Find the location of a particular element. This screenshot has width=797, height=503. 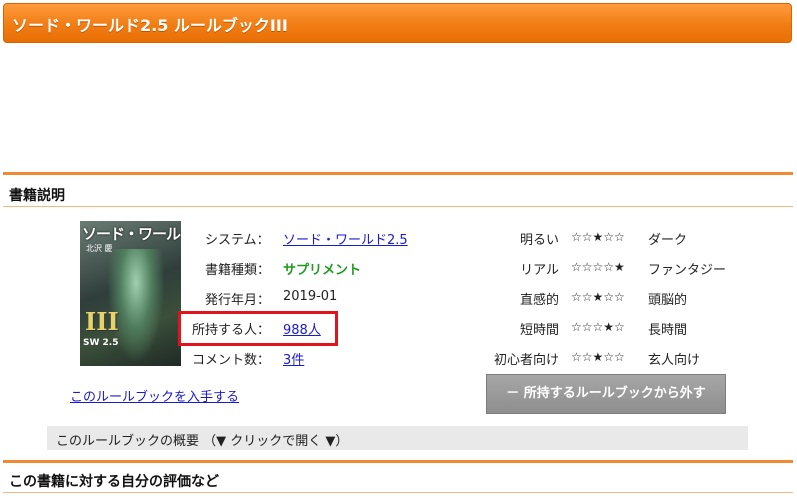

remove-from-owned-button: － 所持するルールブックから外す is located at coordinates (606, 394).